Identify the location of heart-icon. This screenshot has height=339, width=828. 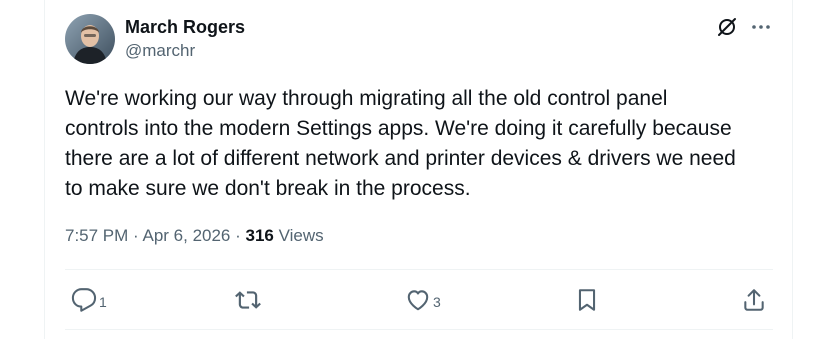
(418, 300).